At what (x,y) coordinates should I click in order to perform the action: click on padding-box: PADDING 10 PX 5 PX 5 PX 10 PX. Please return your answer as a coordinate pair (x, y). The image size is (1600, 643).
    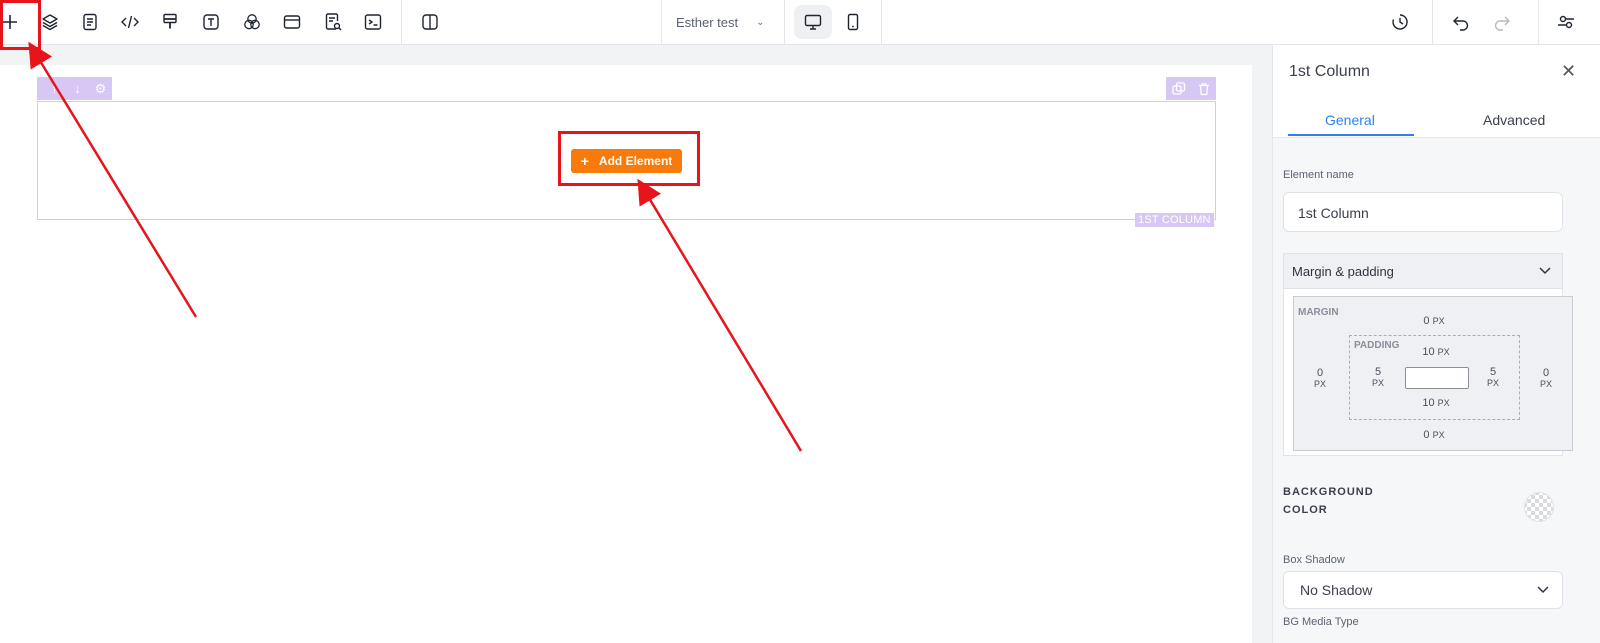
    Looking at the image, I should click on (1434, 377).